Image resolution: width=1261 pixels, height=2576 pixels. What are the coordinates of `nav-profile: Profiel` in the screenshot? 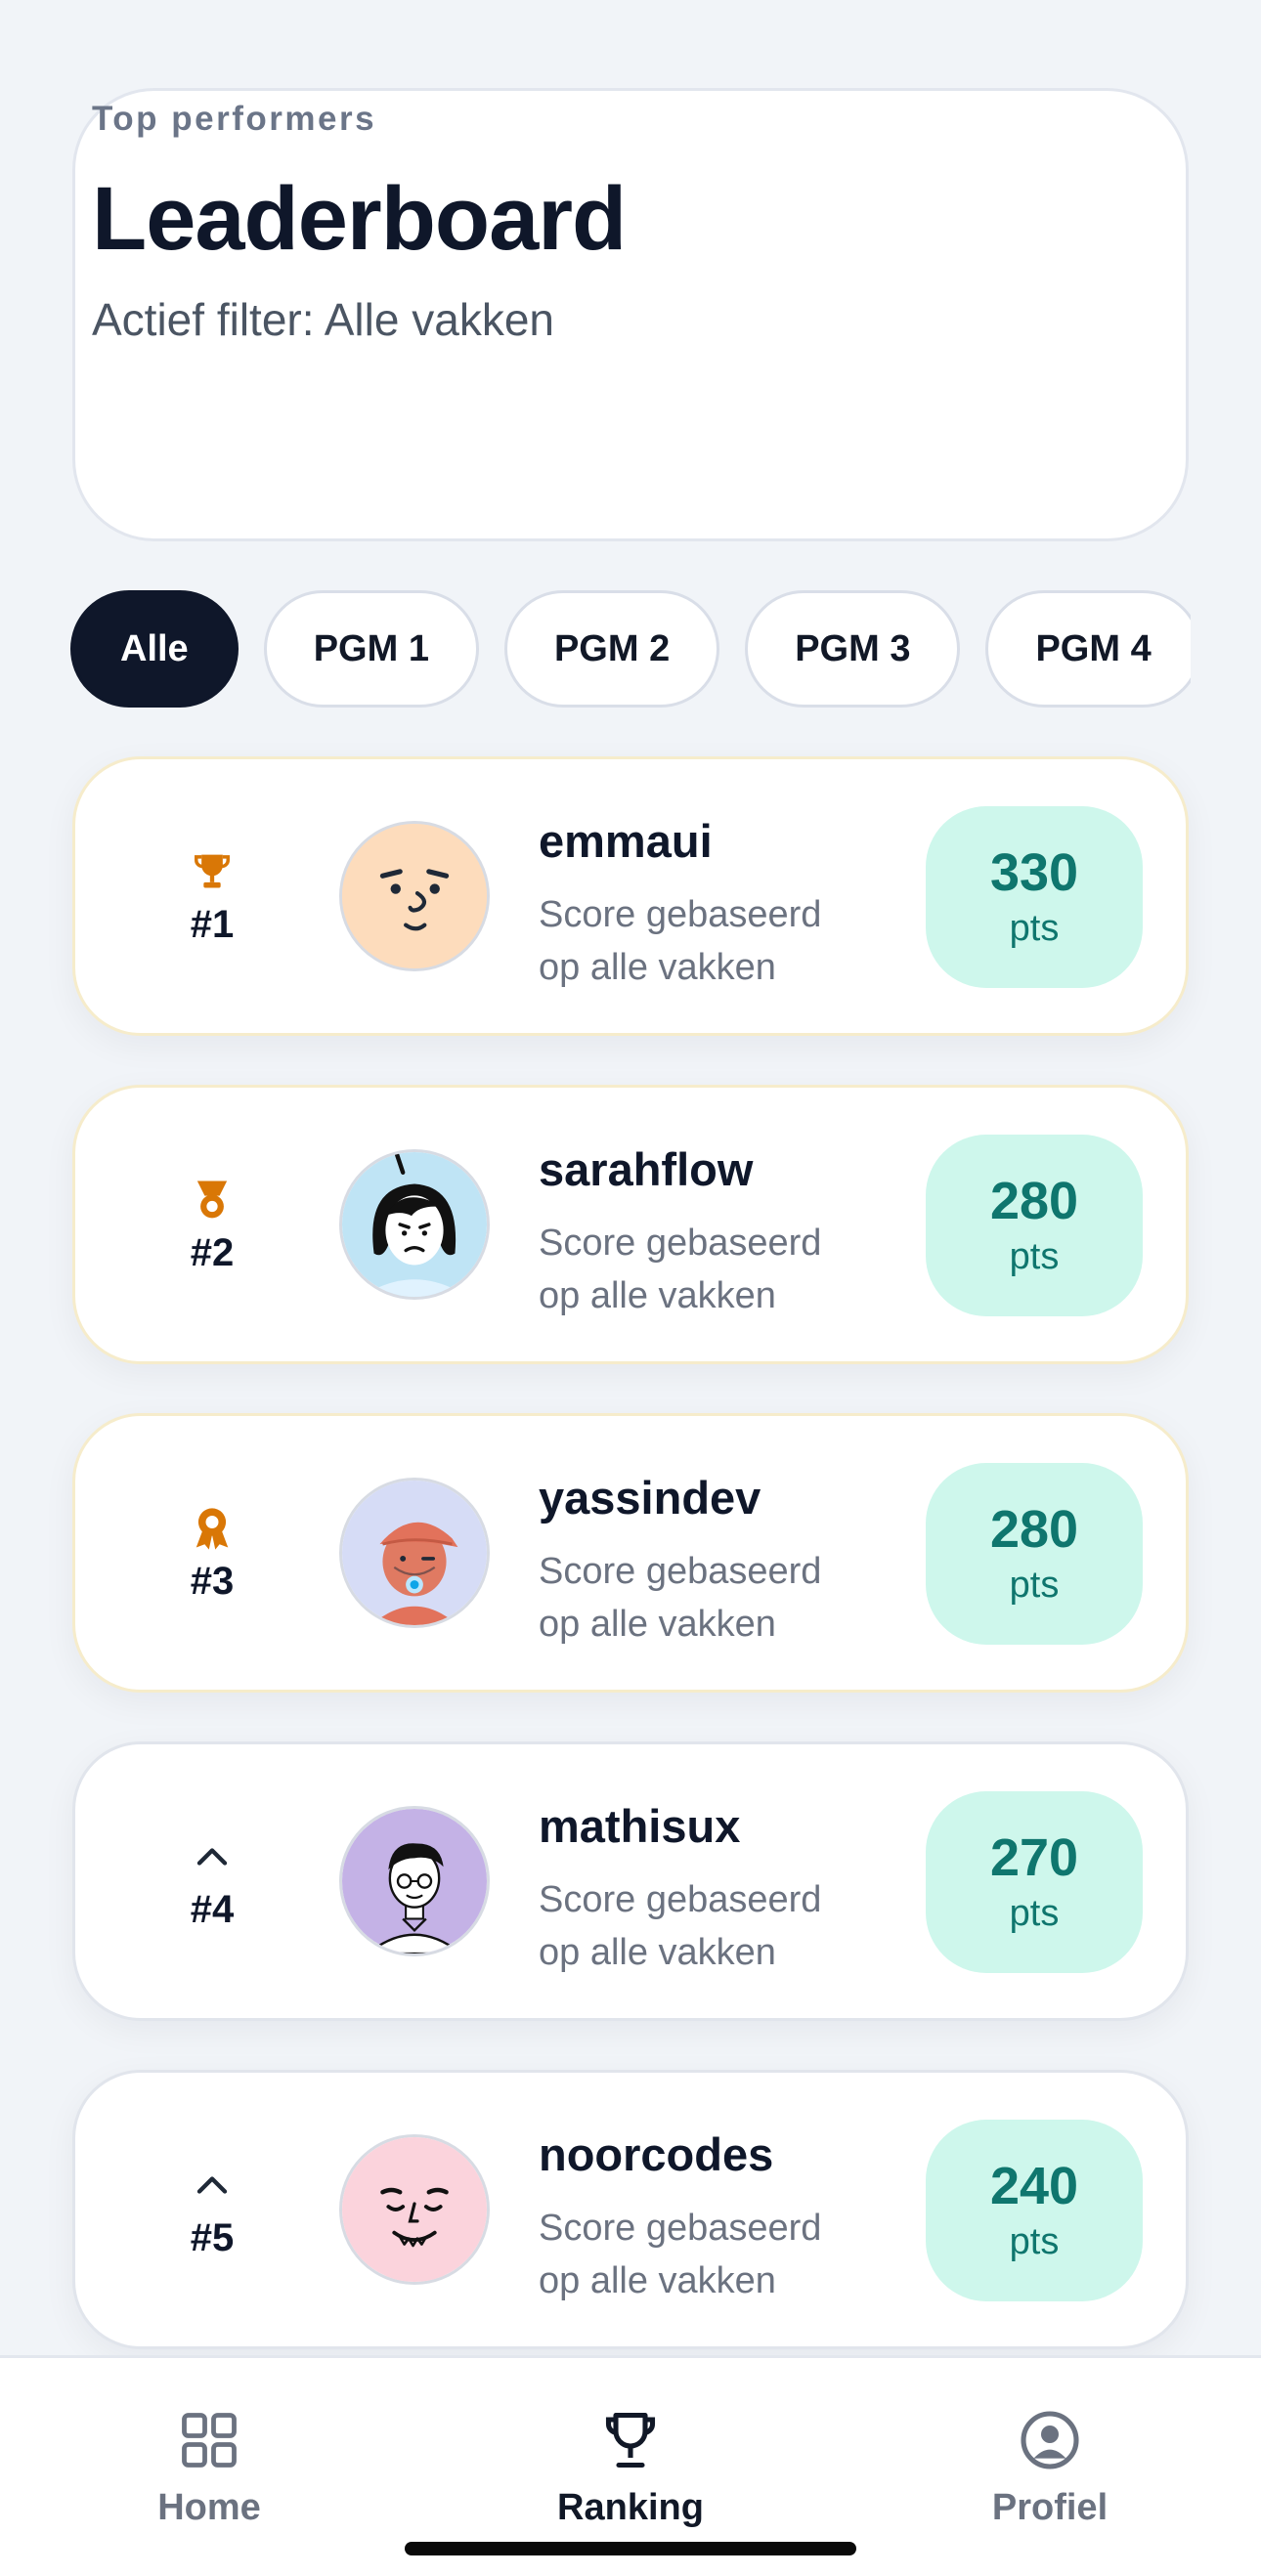 It's located at (1049, 2467).